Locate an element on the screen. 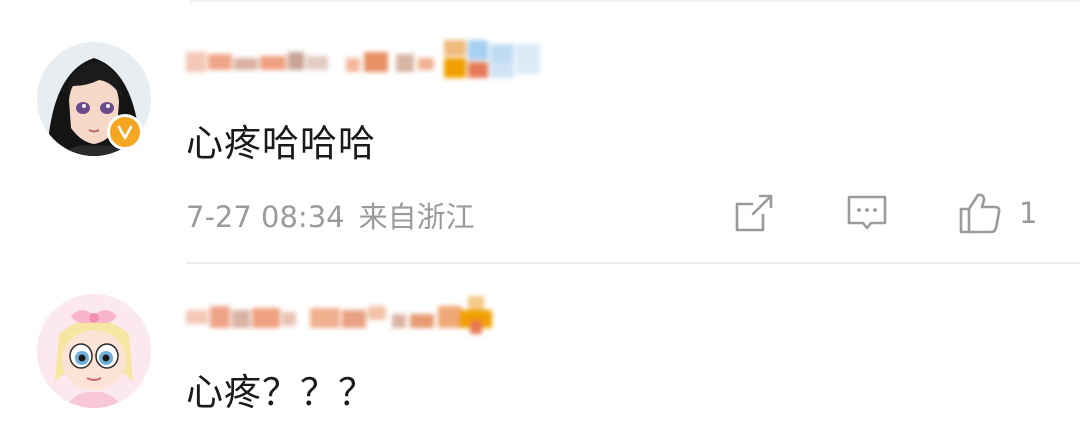  share-button is located at coordinates (755, 213).